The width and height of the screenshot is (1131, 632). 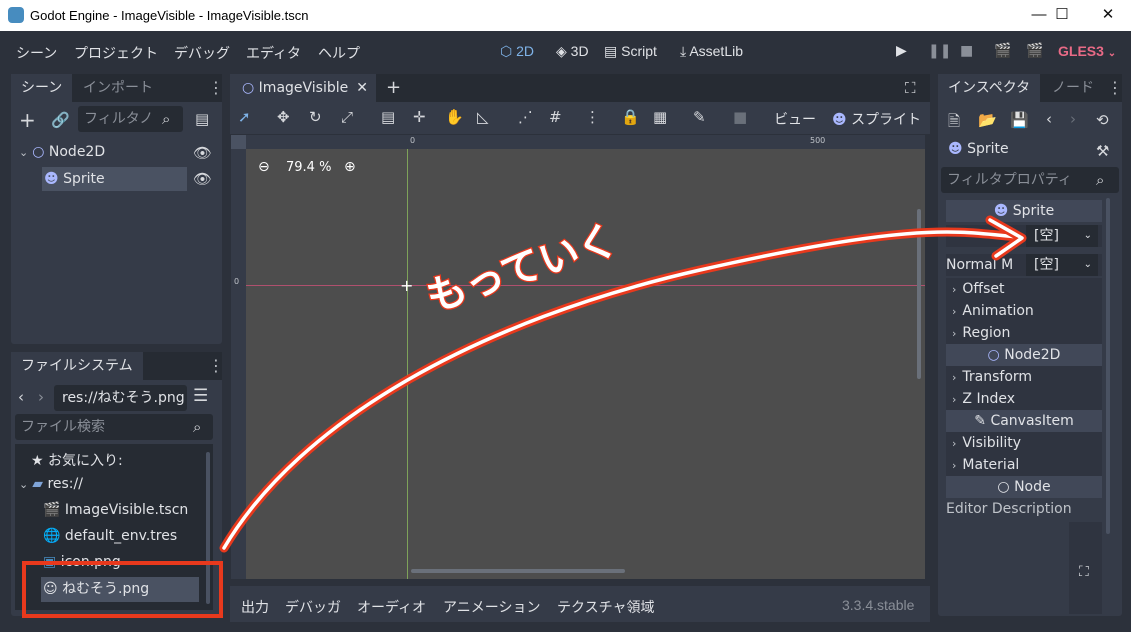 I want to click on handwritten-annotation: もっていく, so click(x=522, y=269).